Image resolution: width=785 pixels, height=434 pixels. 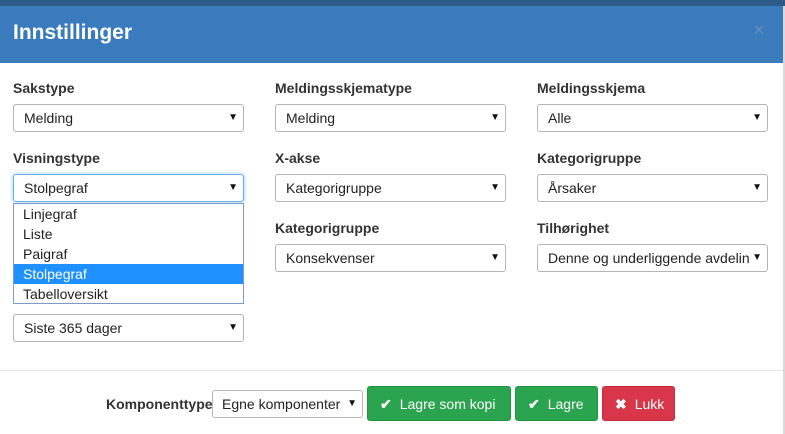 What do you see at coordinates (621, 404) in the screenshot?
I see `cross-icon: ✖` at bounding box center [621, 404].